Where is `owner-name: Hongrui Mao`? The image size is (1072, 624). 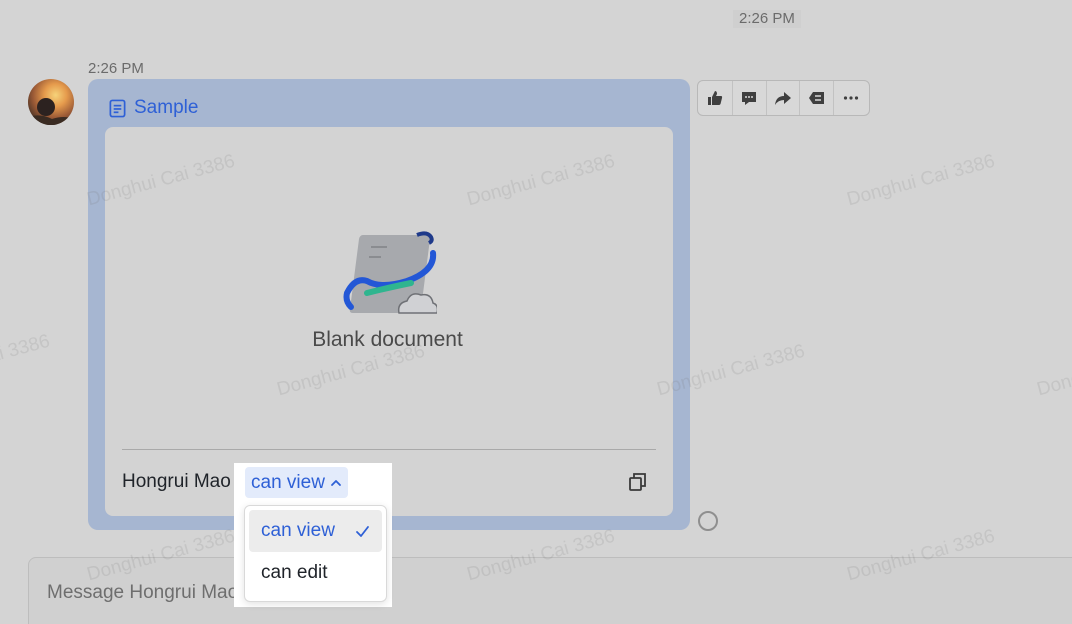 owner-name: Hongrui Mao is located at coordinates (176, 481).